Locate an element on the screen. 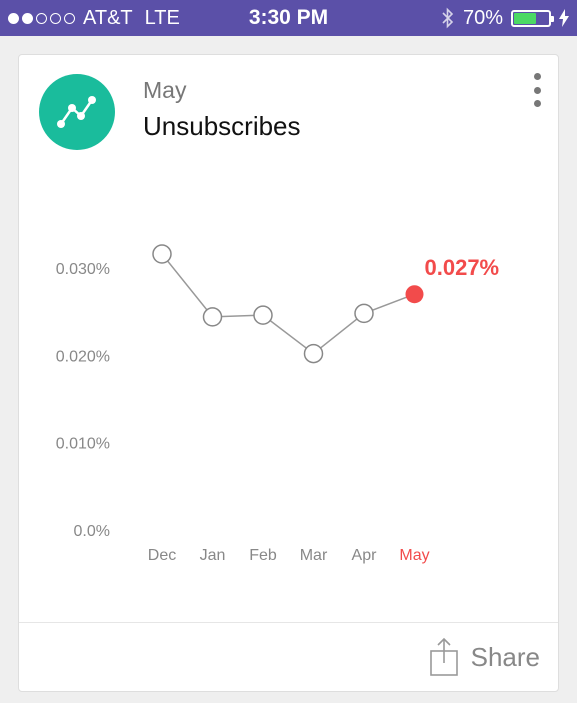 This screenshot has height=703, width=577. footer-divider is located at coordinates (288, 622).